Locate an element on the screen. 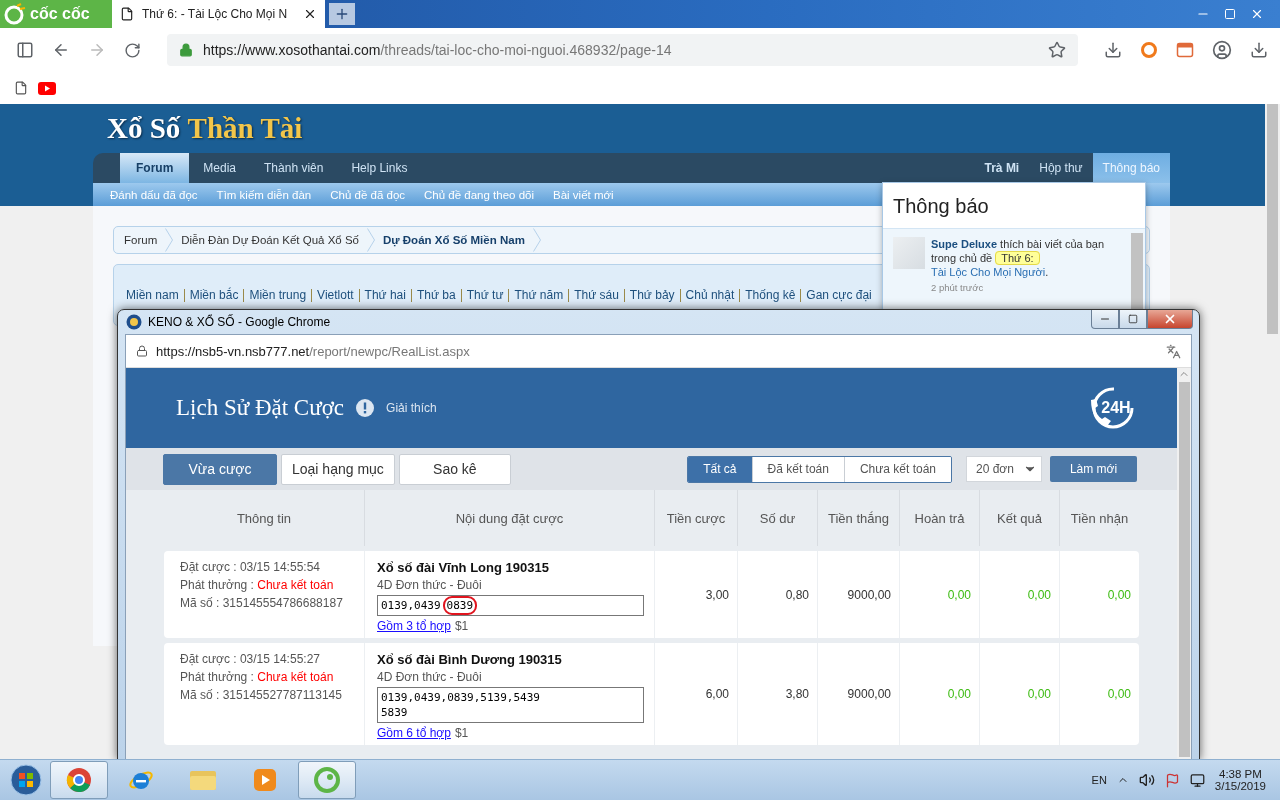 Image resolution: width=1280 pixels, height=800 pixels. new-tab-button is located at coordinates (342, 14).